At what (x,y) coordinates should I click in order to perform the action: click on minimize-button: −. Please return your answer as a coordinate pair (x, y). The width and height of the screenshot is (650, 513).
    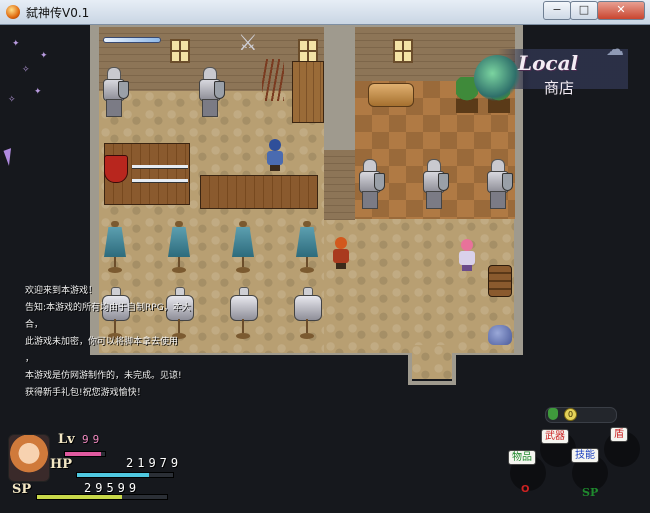
    Looking at the image, I should click on (557, 10).